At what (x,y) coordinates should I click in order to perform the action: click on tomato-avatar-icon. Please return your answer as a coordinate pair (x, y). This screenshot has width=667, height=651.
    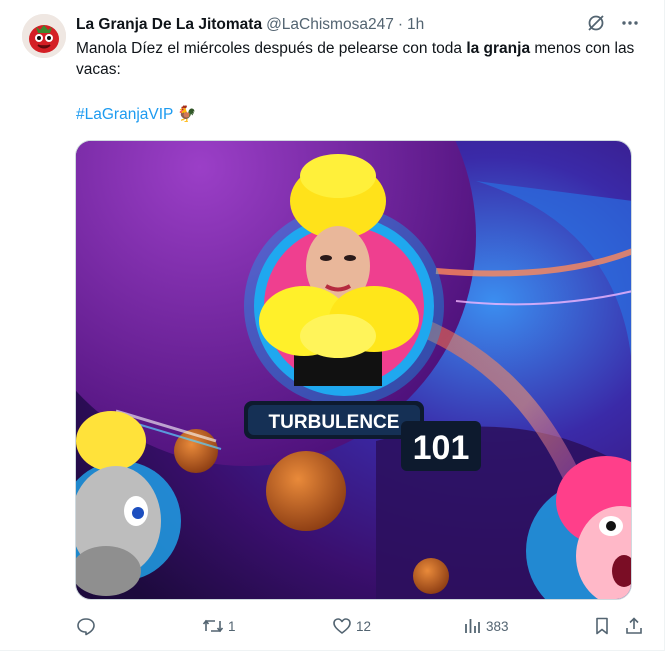
    Looking at the image, I should click on (44, 36).